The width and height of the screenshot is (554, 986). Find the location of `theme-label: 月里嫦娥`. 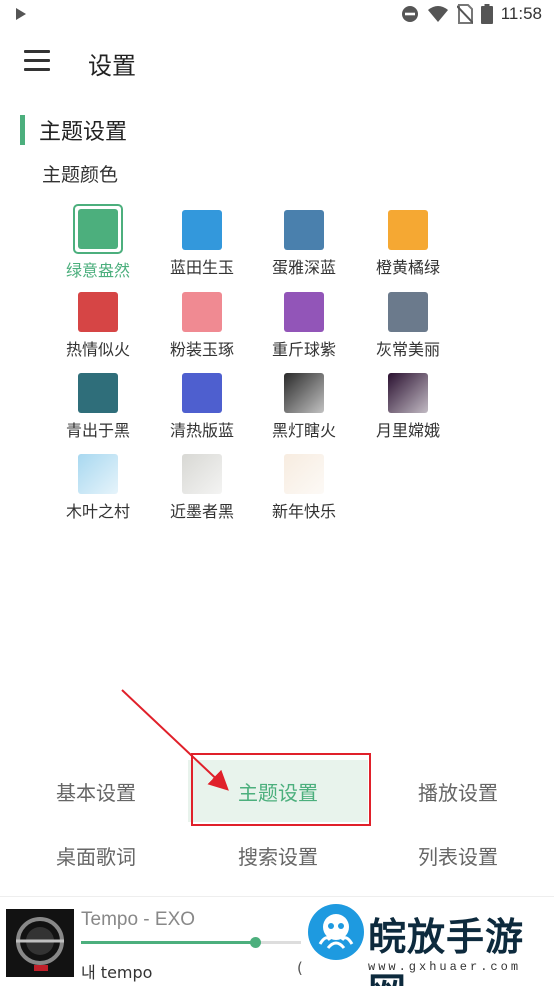

theme-label: 月里嫦娥 is located at coordinates (407, 430).